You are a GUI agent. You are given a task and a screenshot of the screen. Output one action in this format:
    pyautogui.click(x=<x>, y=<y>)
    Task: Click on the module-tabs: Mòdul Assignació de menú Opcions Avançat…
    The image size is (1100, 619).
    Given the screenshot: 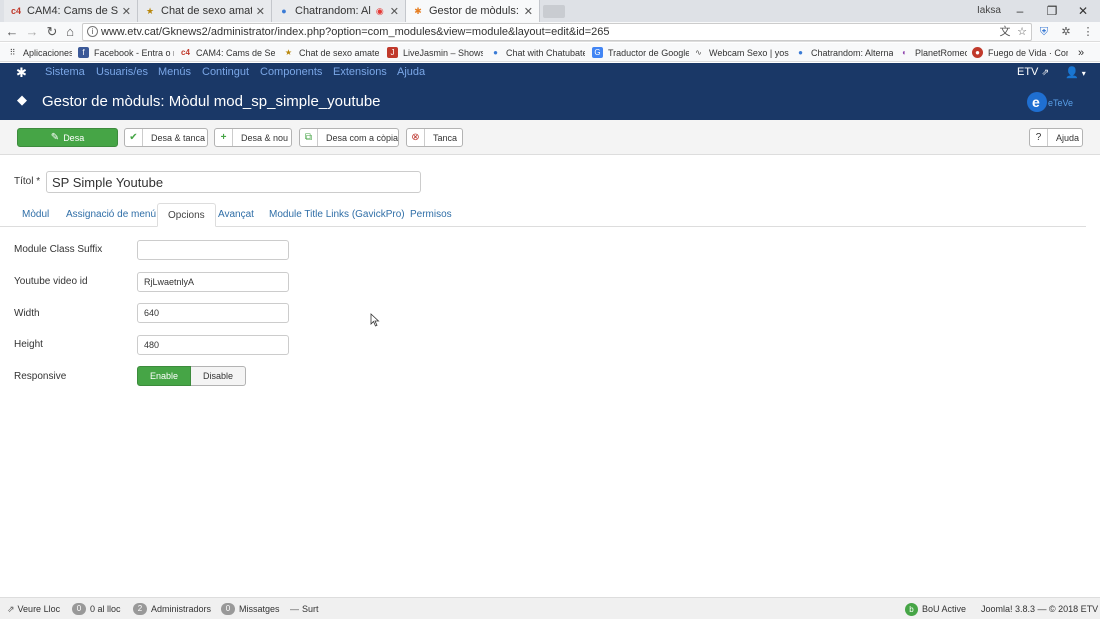 What is the action you would take?
    pyautogui.click(x=543, y=215)
    